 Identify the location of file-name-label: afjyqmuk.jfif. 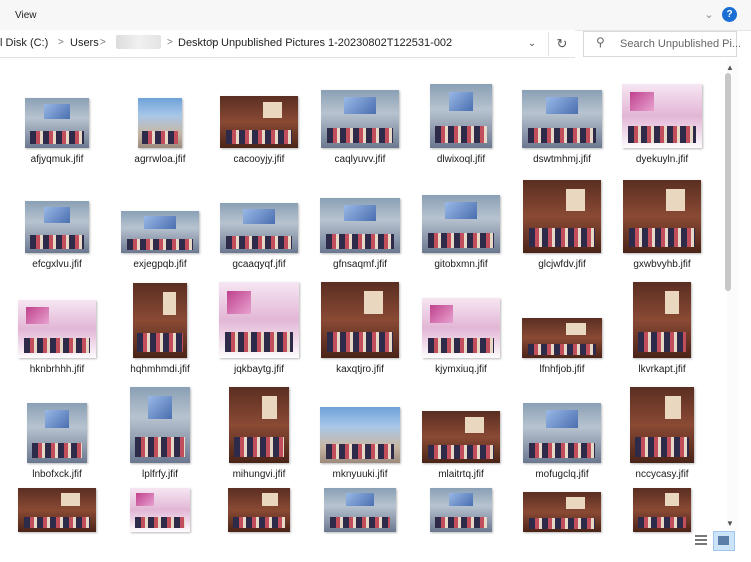
(57, 159).